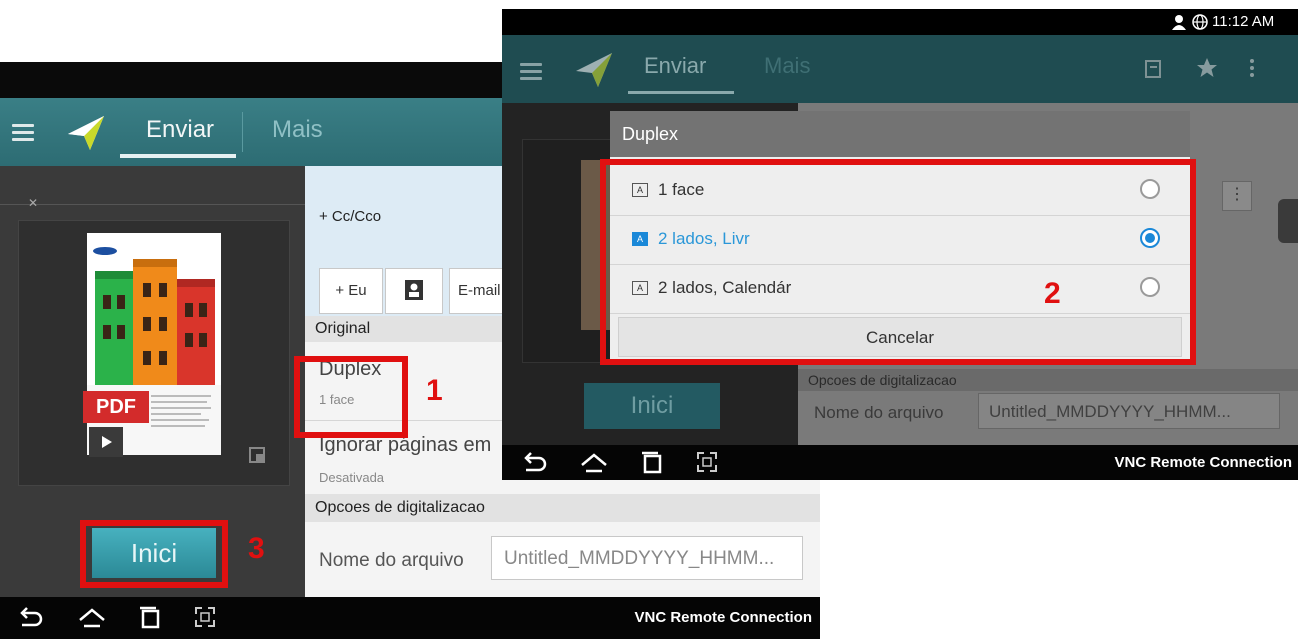  What do you see at coordinates (900, 69) in the screenshot?
I see `action-bar: Enviar Mais` at bounding box center [900, 69].